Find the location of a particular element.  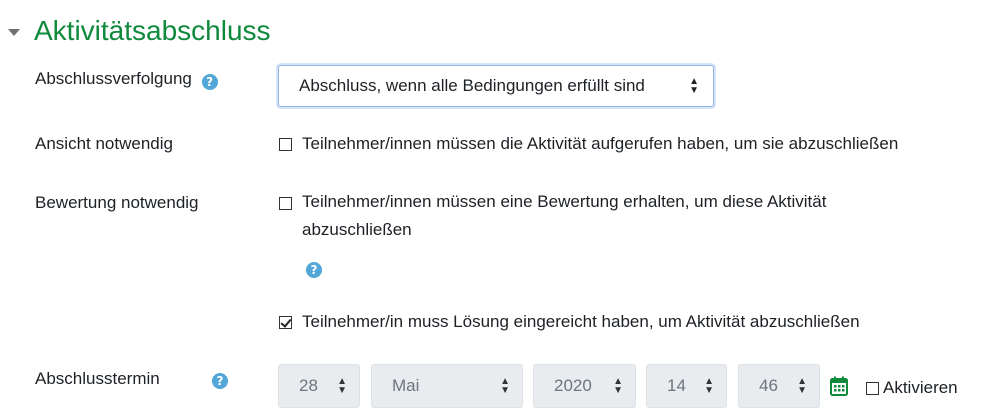

month-value: Mai is located at coordinates (406, 385).